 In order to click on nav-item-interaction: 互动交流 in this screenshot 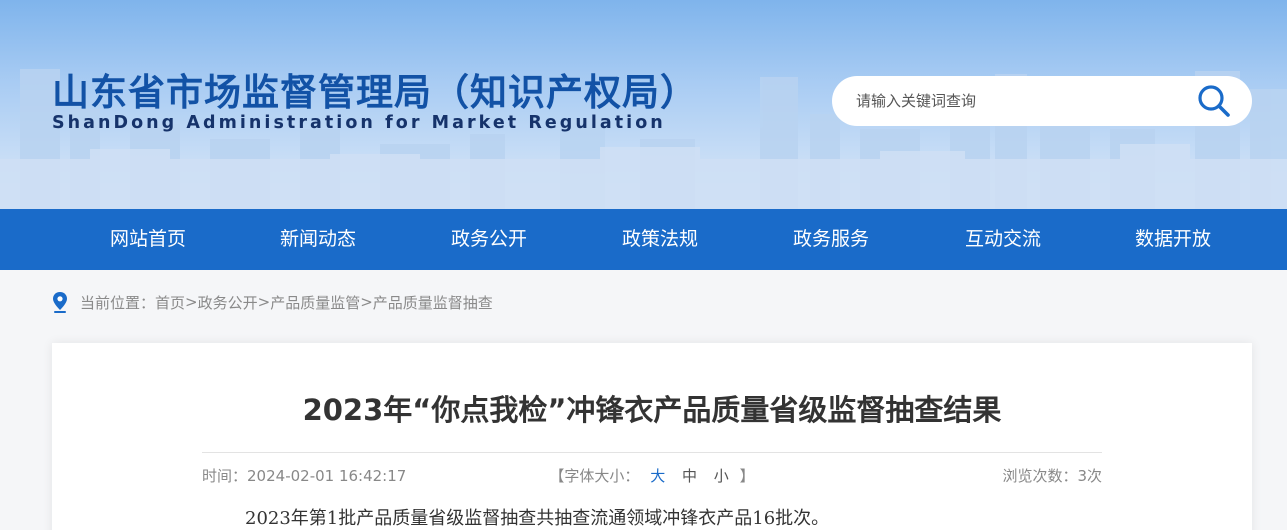, I will do `click(1003, 239)`.